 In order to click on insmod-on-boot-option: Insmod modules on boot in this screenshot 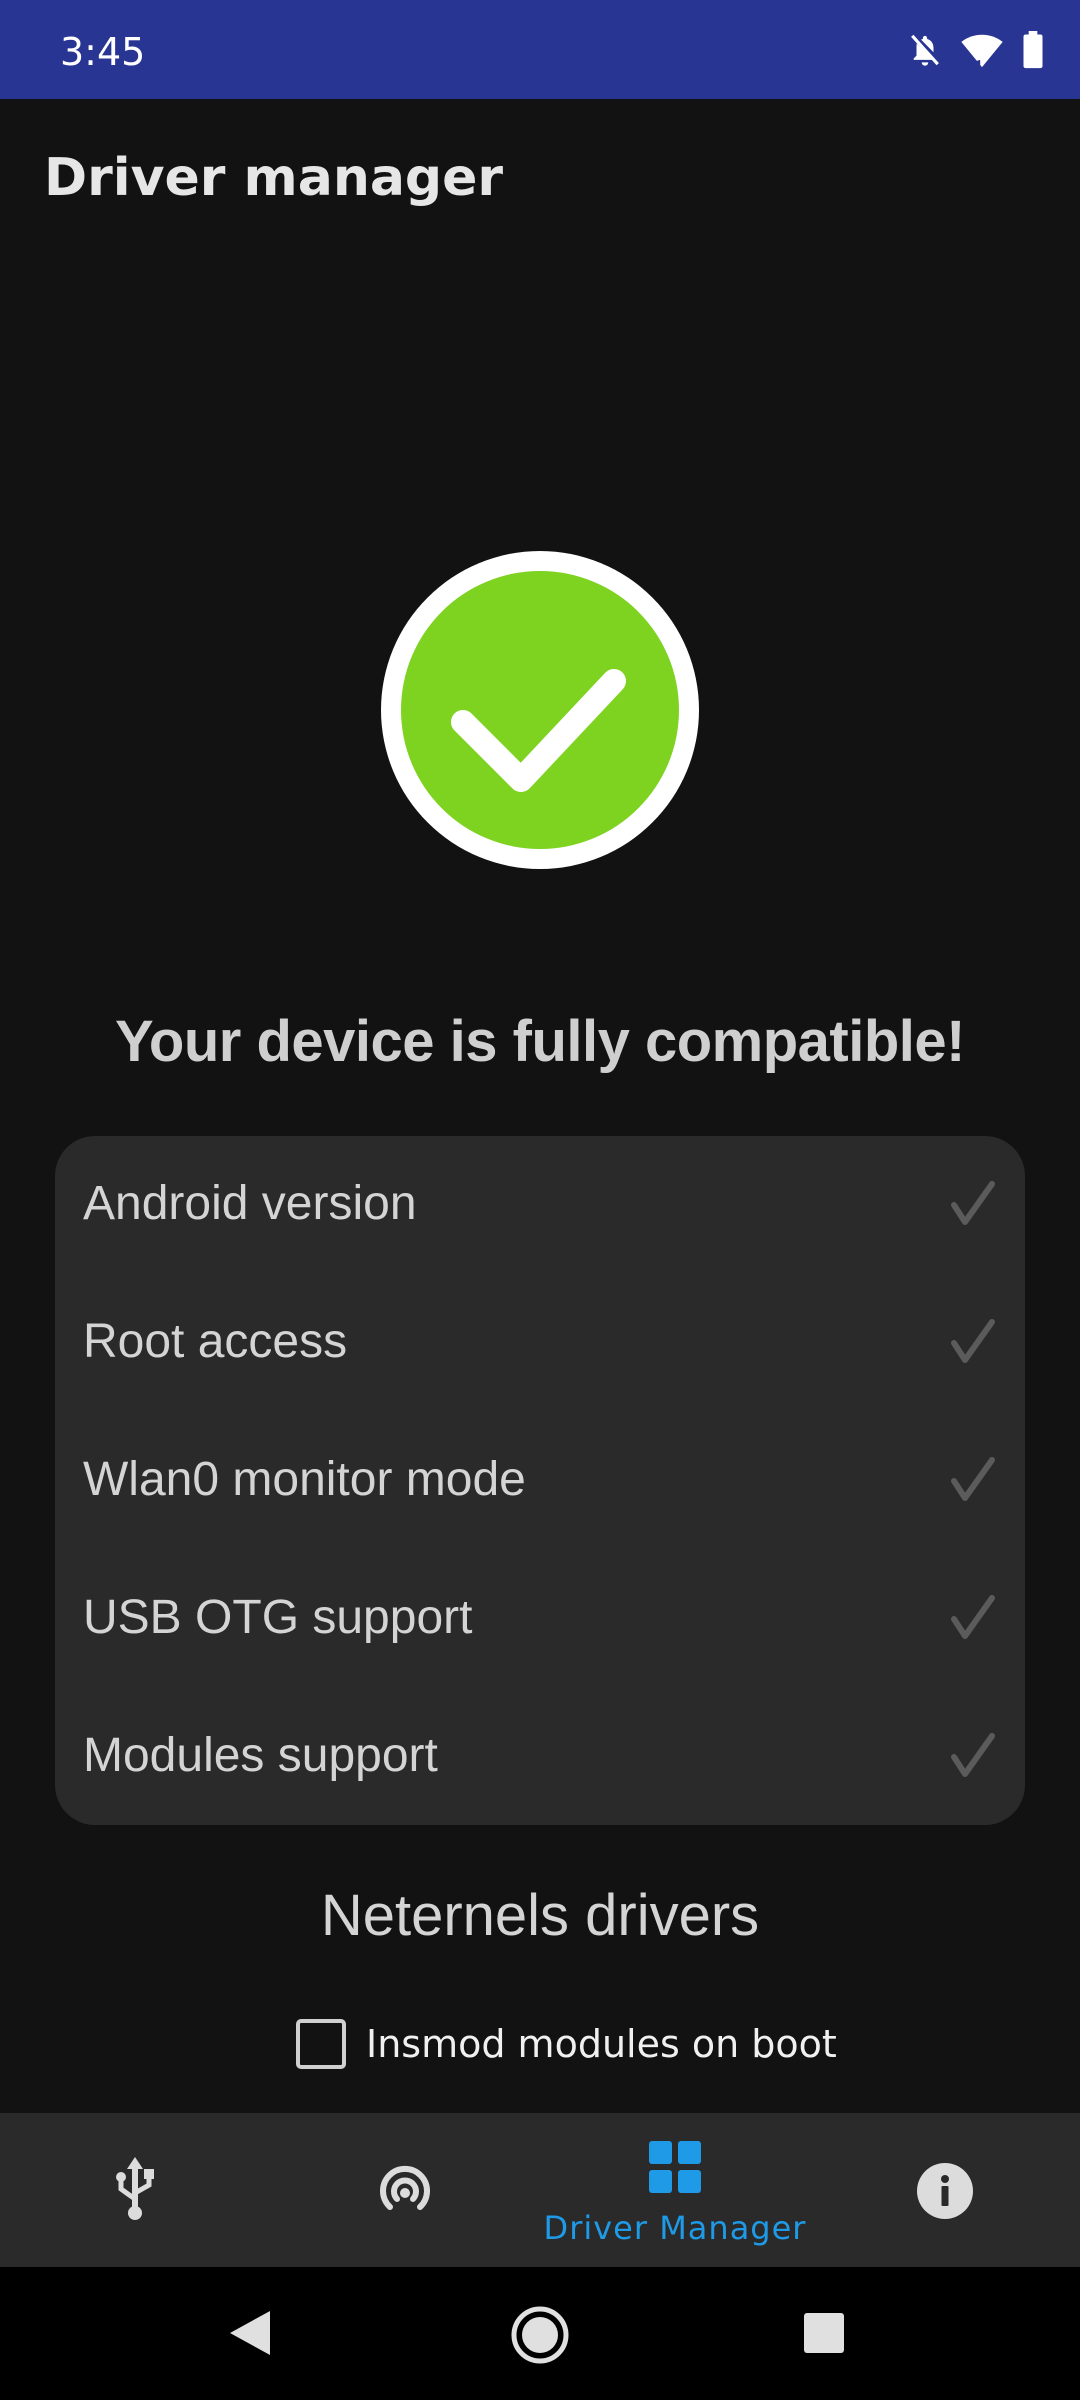, I will do `click(566, 2044)`.